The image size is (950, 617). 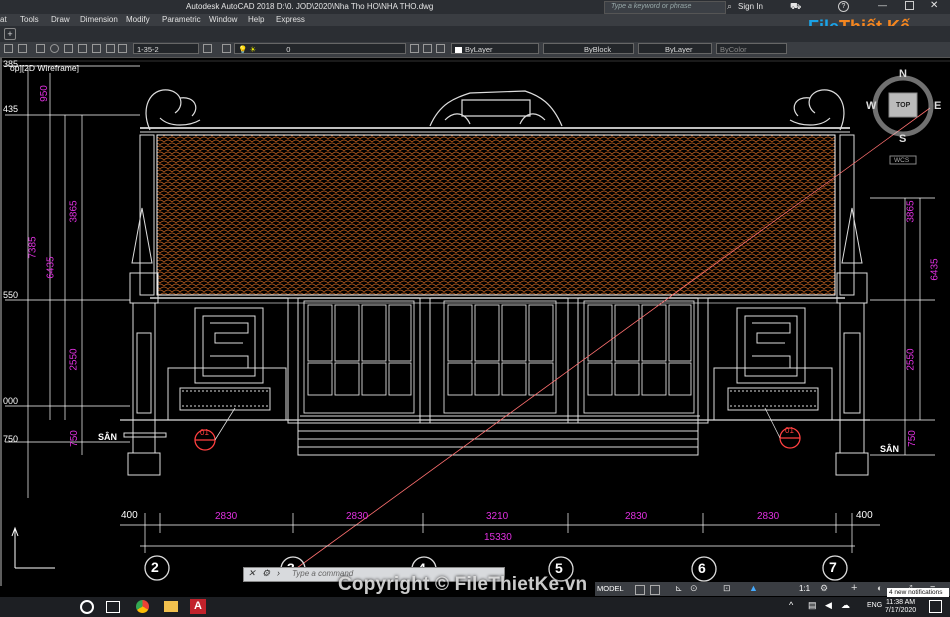 I want to click on gear-icon: ⚙, so click(x=824, y=588).